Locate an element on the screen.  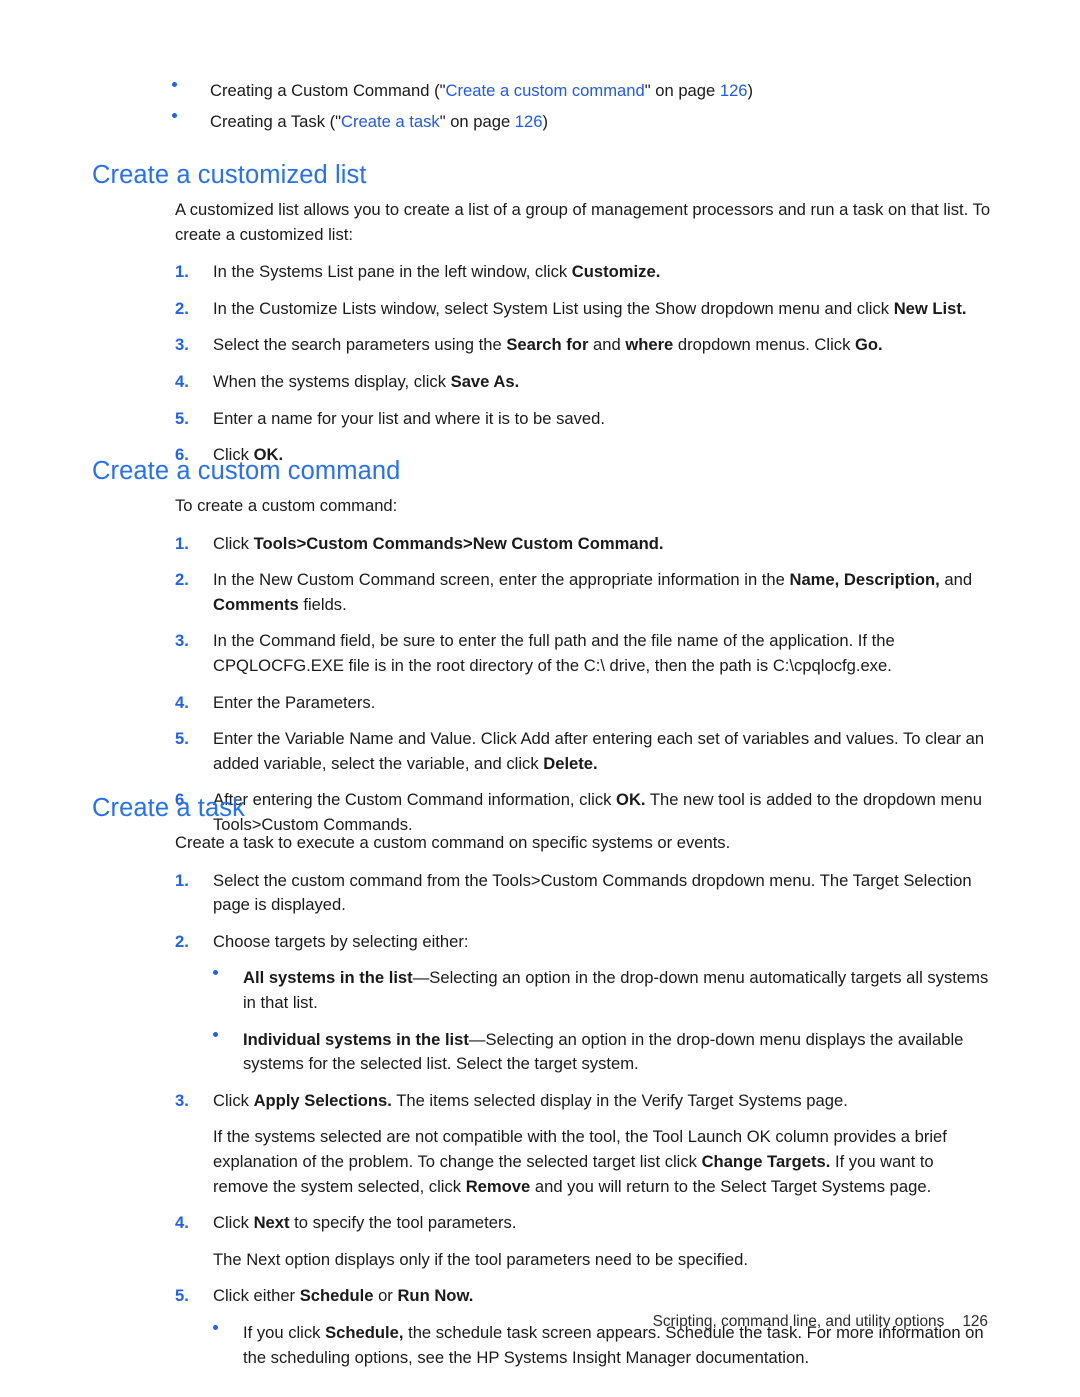
step-note-emphasis: Change Targets. is located at coordinates (766, 1161).